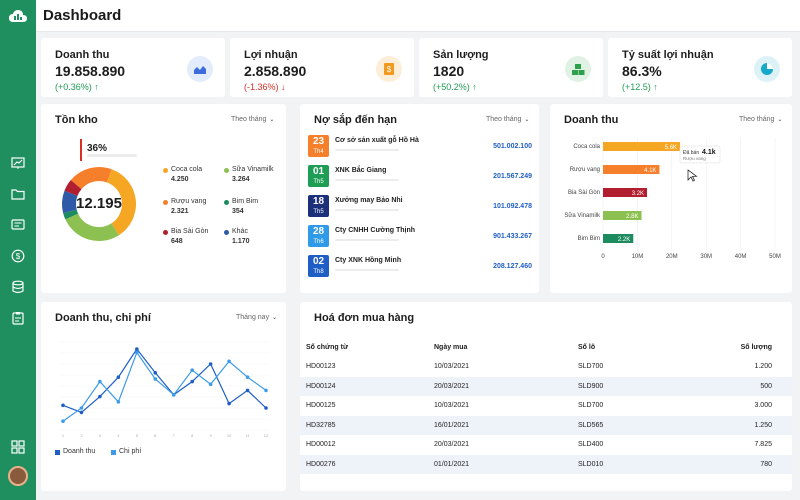 Image resolution: width=800 pixels, height=500 pixels. I want to click on col-header: Số lượng, so click(737, 347).